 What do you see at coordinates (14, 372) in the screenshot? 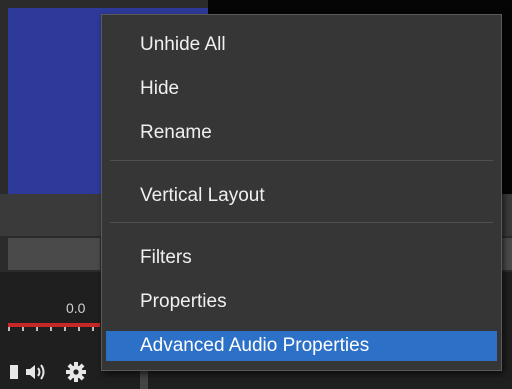
I see `fader-handle-icon` at bounding box center [14, 372].